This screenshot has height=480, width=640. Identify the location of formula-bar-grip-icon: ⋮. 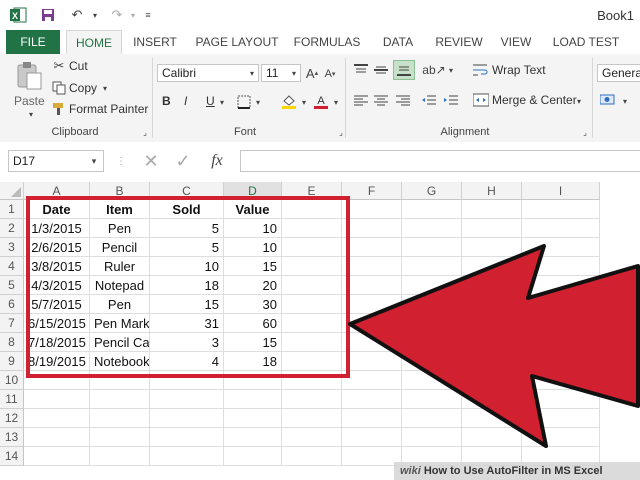
(121, 161).